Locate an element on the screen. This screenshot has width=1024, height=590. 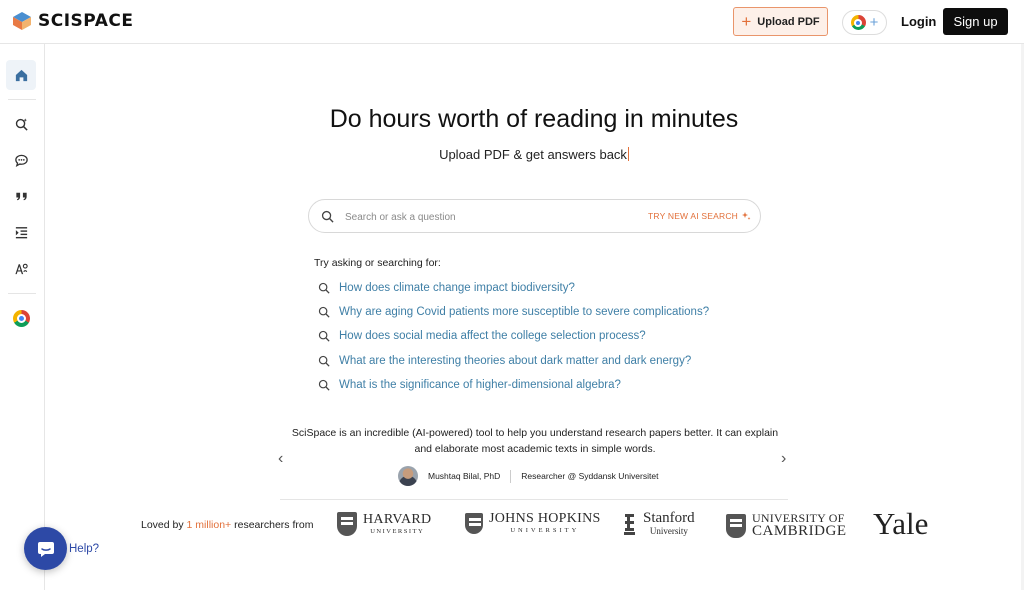
page-subtitle: Upload PDF & get answers back is located at coordinates (534, 154).